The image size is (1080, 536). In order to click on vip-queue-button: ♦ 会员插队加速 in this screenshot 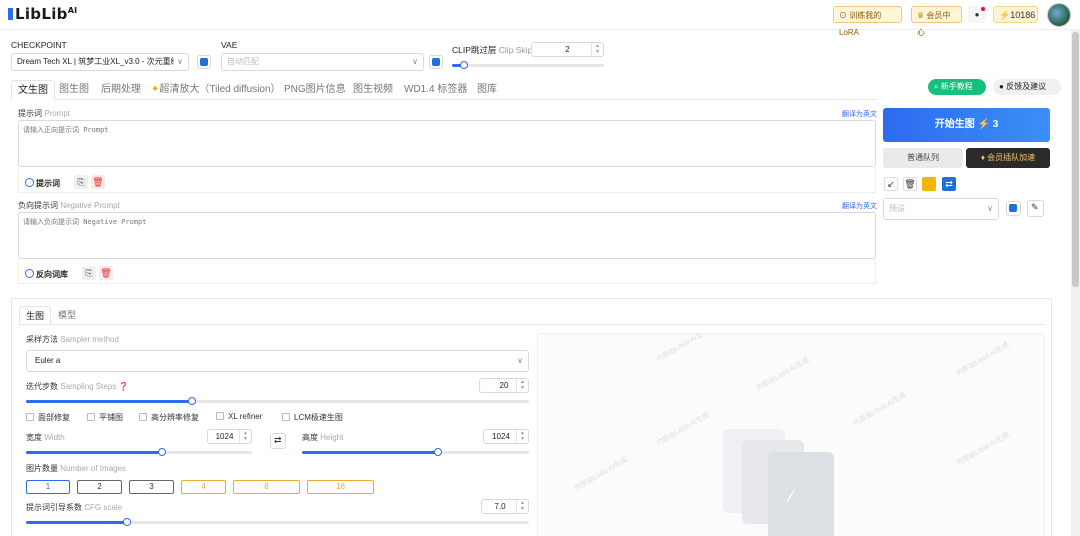, I will do `click(1008, 158)`.